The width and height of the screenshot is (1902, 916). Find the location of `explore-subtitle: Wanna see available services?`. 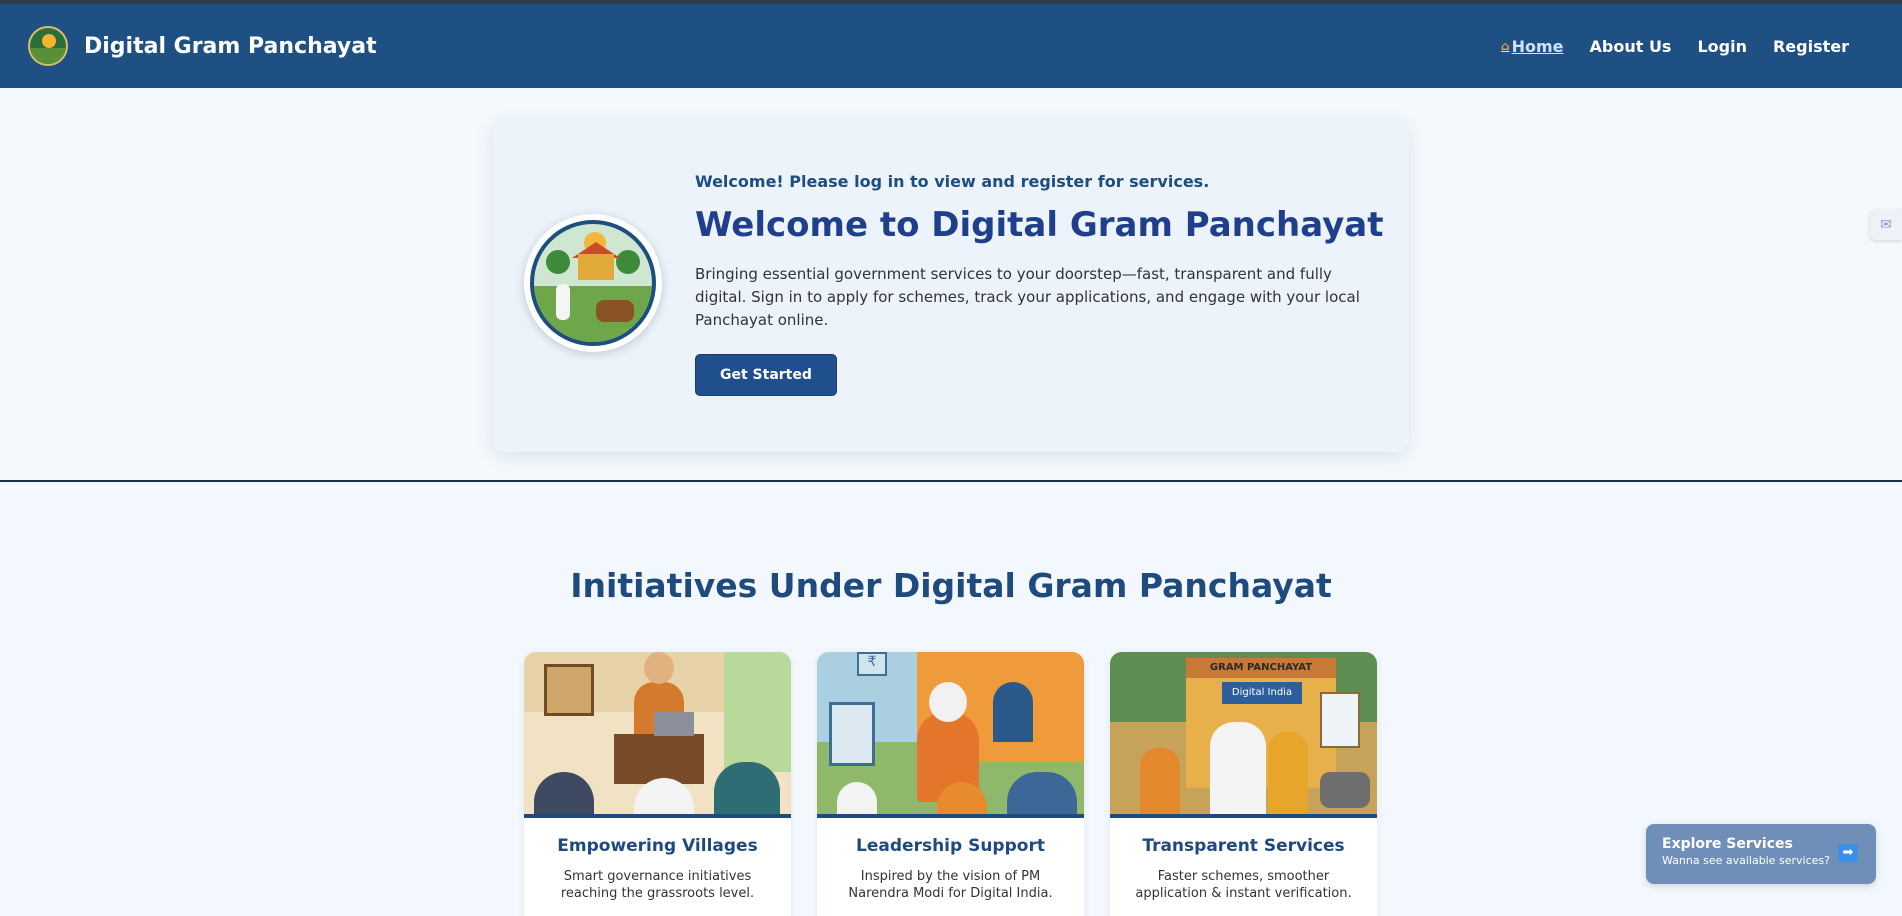

explore-subtitle: Wanna see available services? is located at coordinates (1746, 860).